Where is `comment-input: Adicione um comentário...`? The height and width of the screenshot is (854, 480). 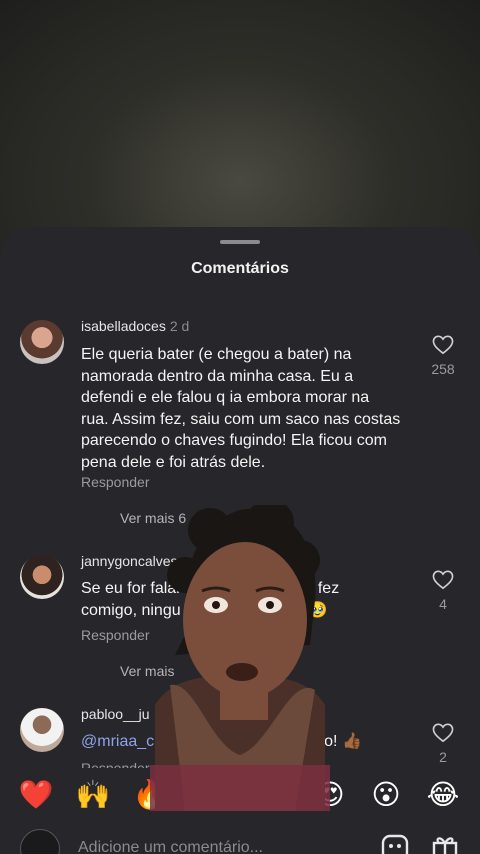 comment-input: Adicione um comentário... is located at coordinates (170, 846).